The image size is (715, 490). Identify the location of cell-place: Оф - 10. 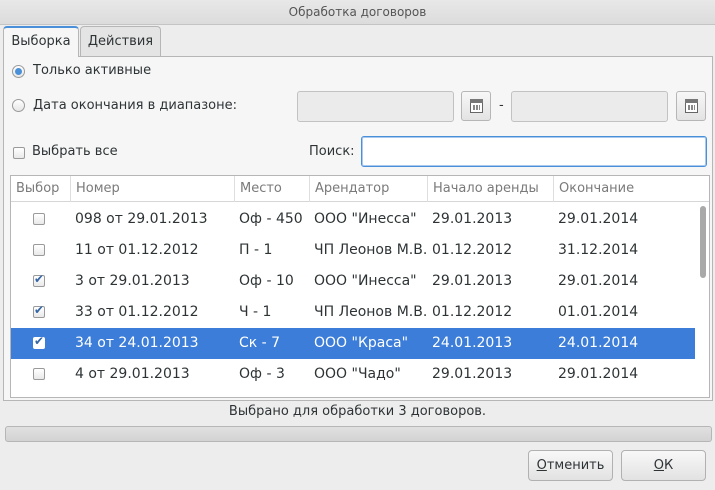
(266, 281).